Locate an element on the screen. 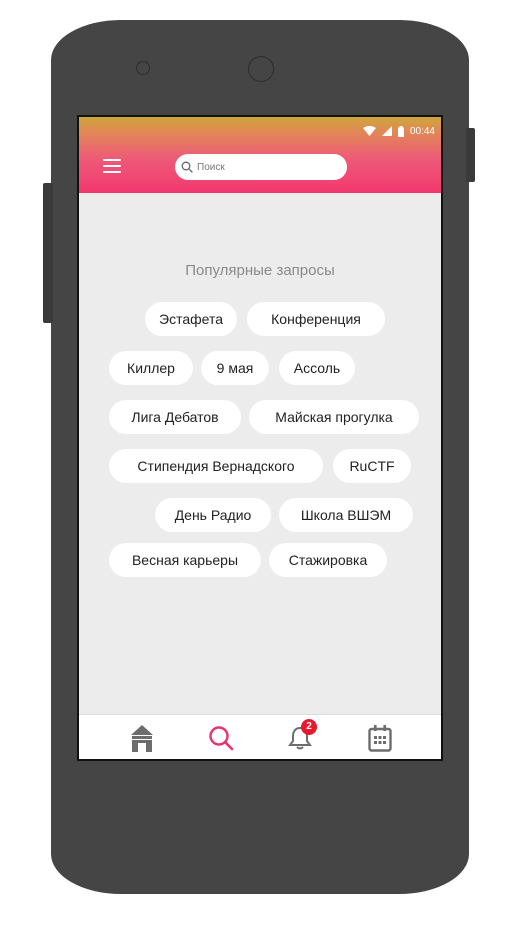  calendar-icon is located at coordinates (380, 738).